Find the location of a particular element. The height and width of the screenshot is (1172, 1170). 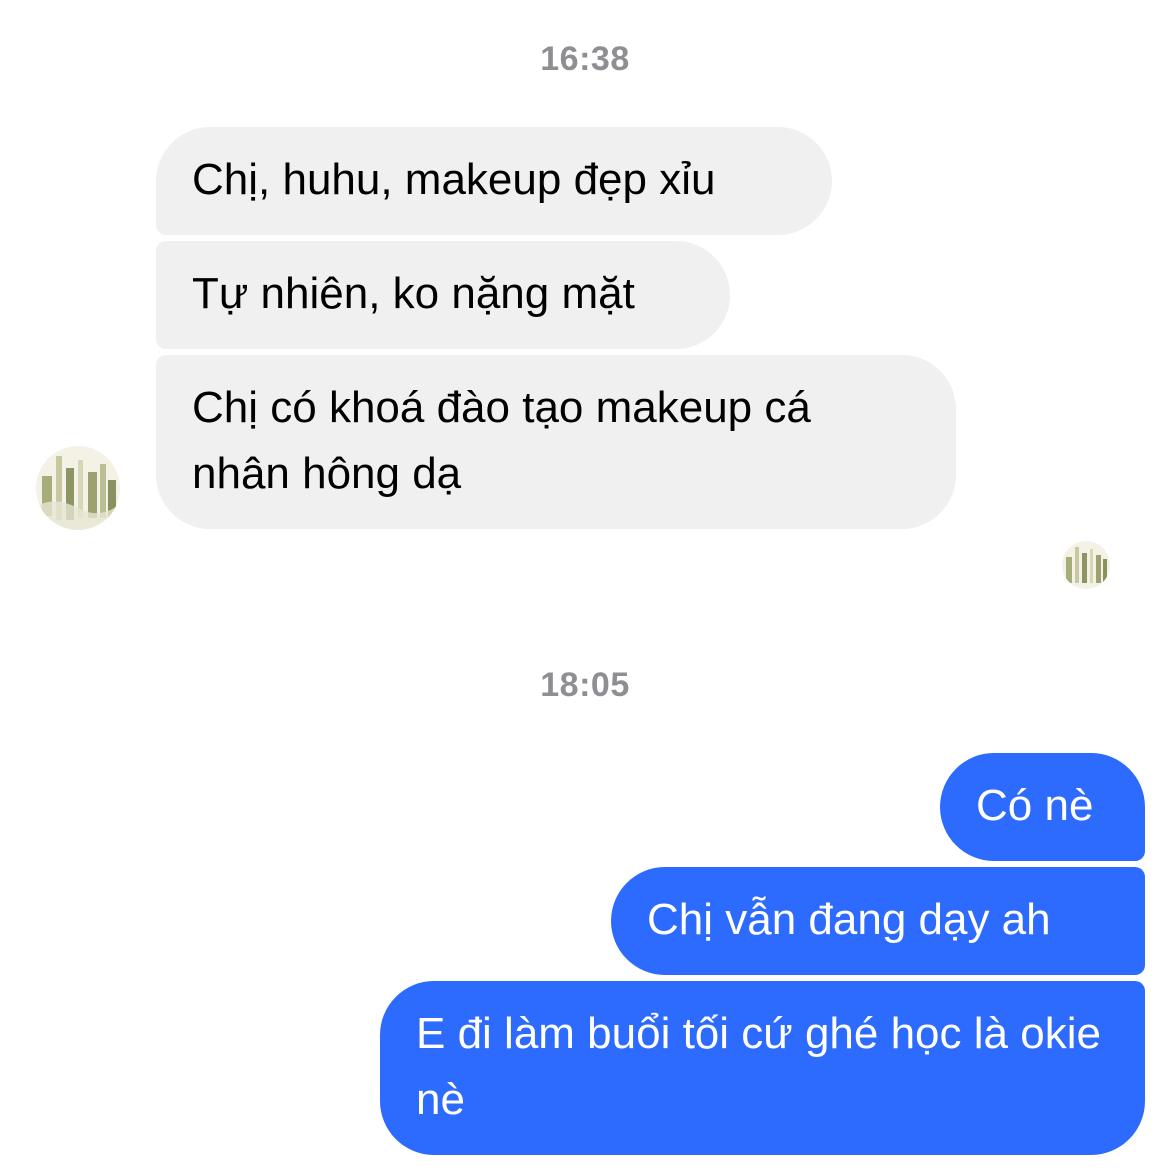

incoming-message-2: Tự nhiên, ko nặng mặt is located at coordinates (443, 295).